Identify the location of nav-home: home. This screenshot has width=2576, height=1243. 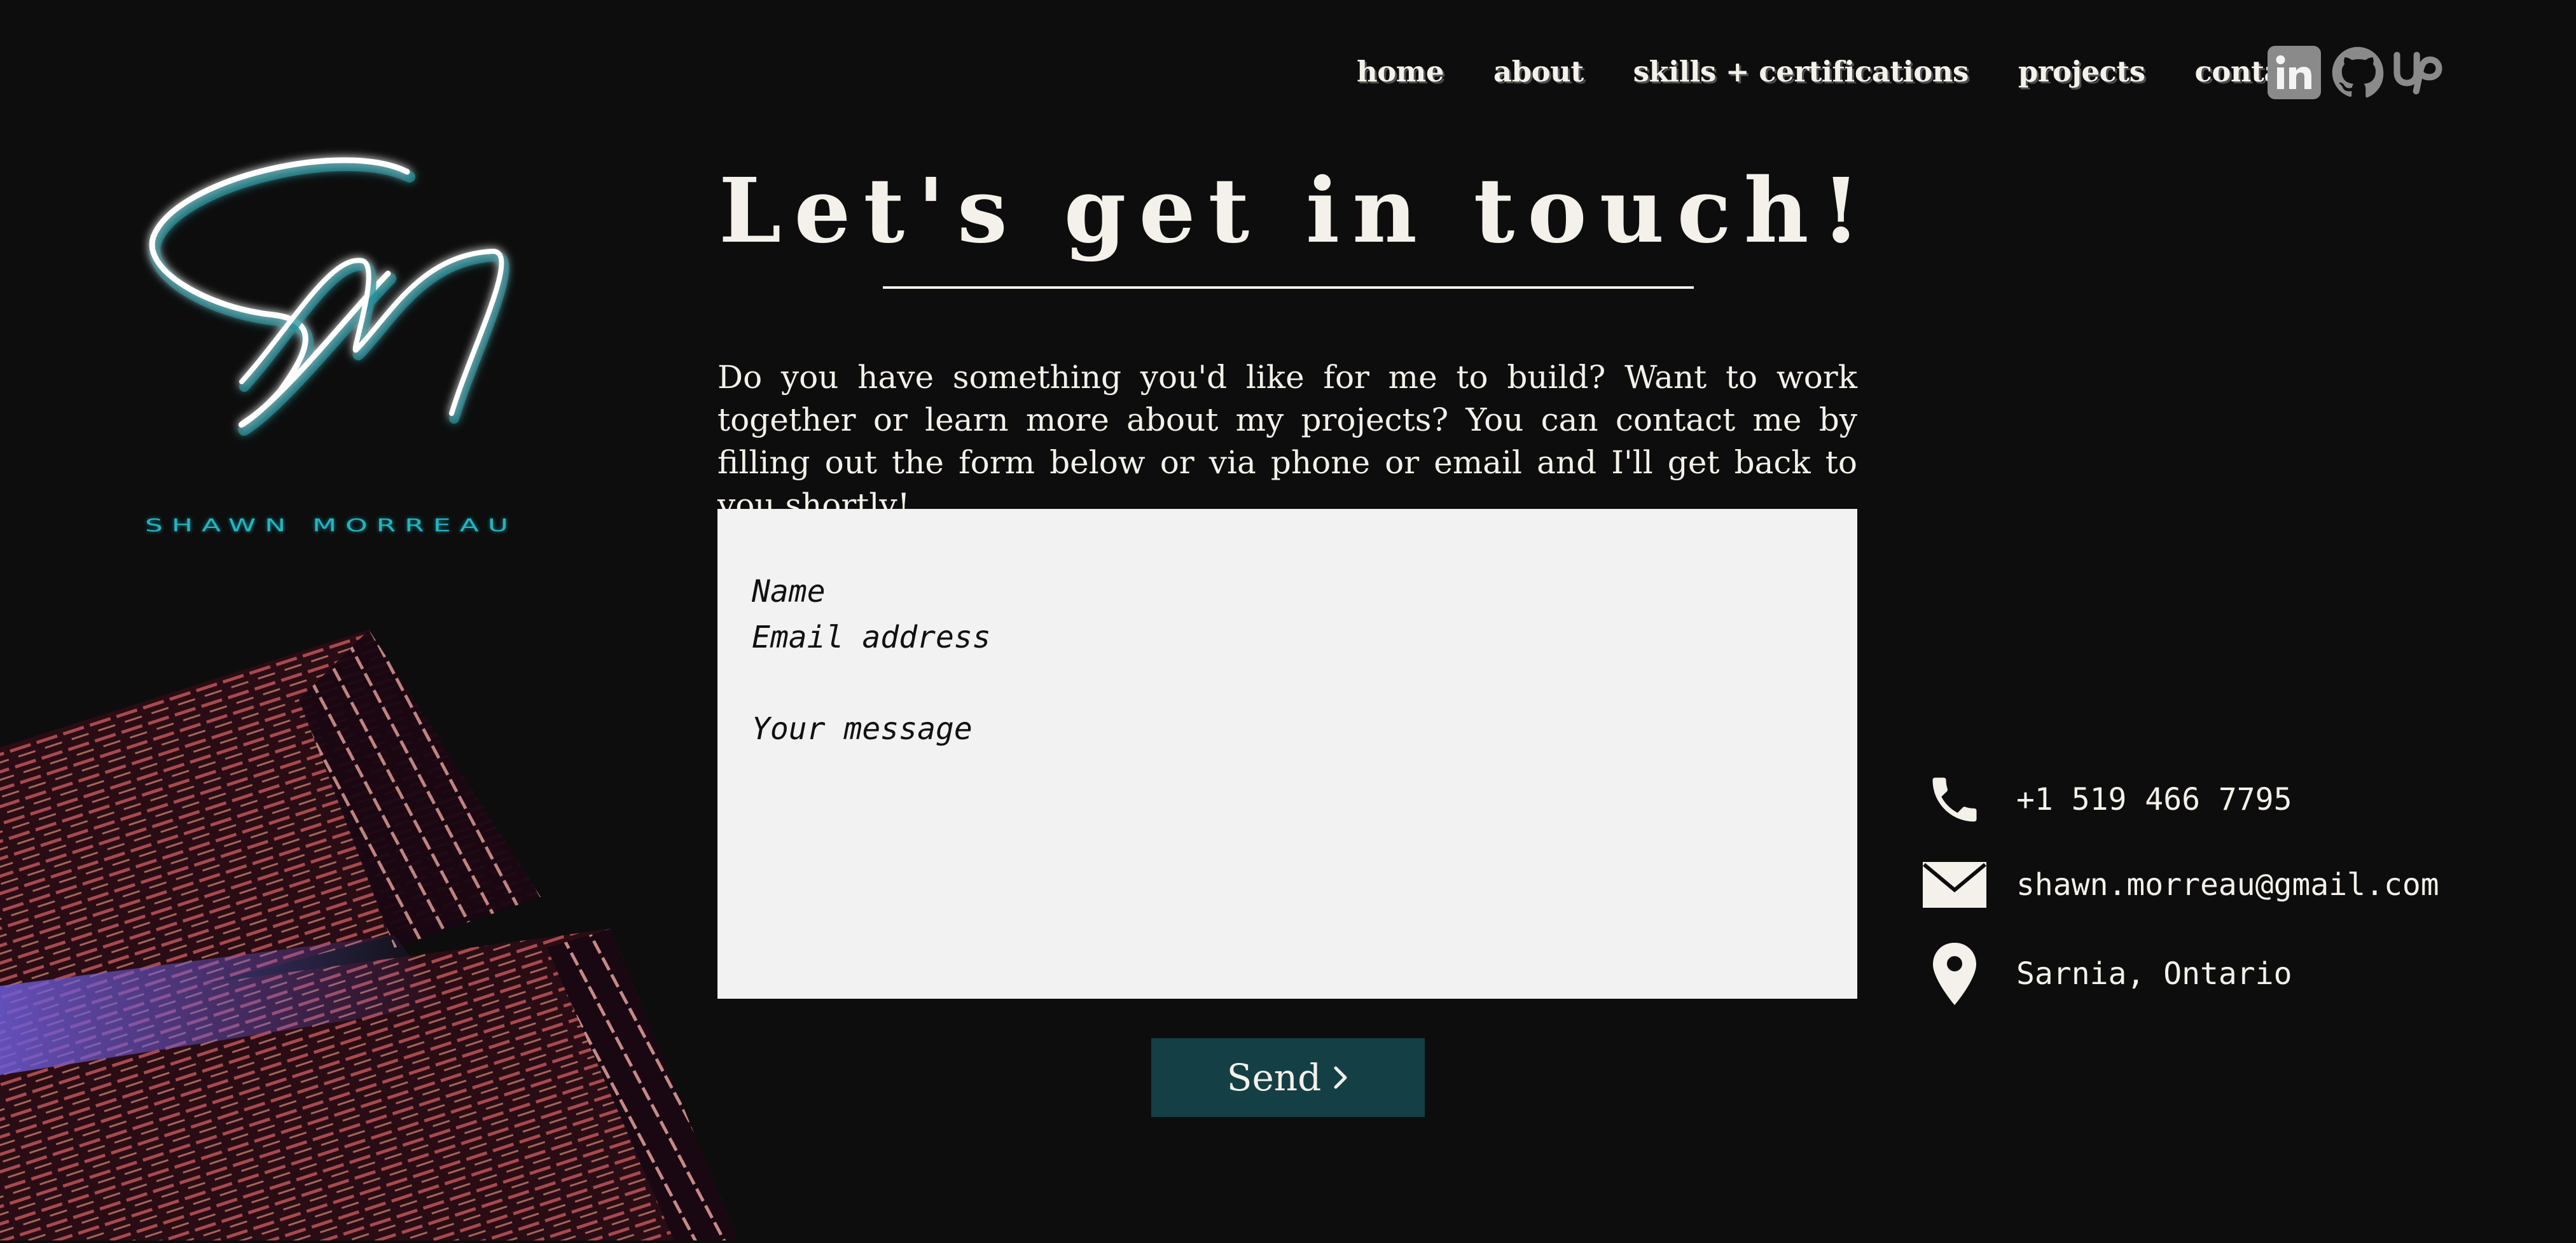
(1400, 72).